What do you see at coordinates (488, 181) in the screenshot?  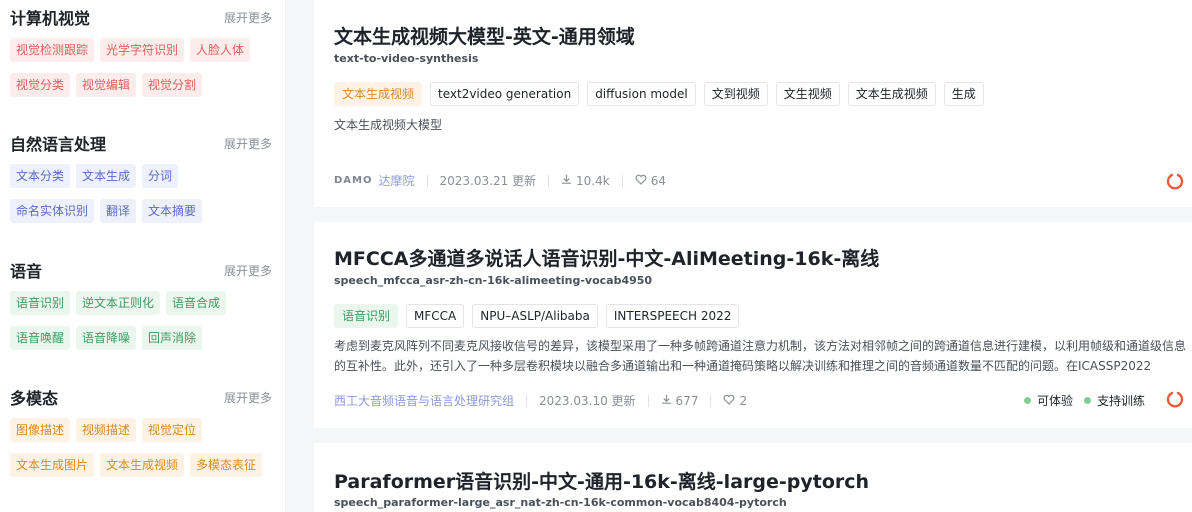 I see `update-date: 2023.03.21 更新` at bounding box center [488, 181].